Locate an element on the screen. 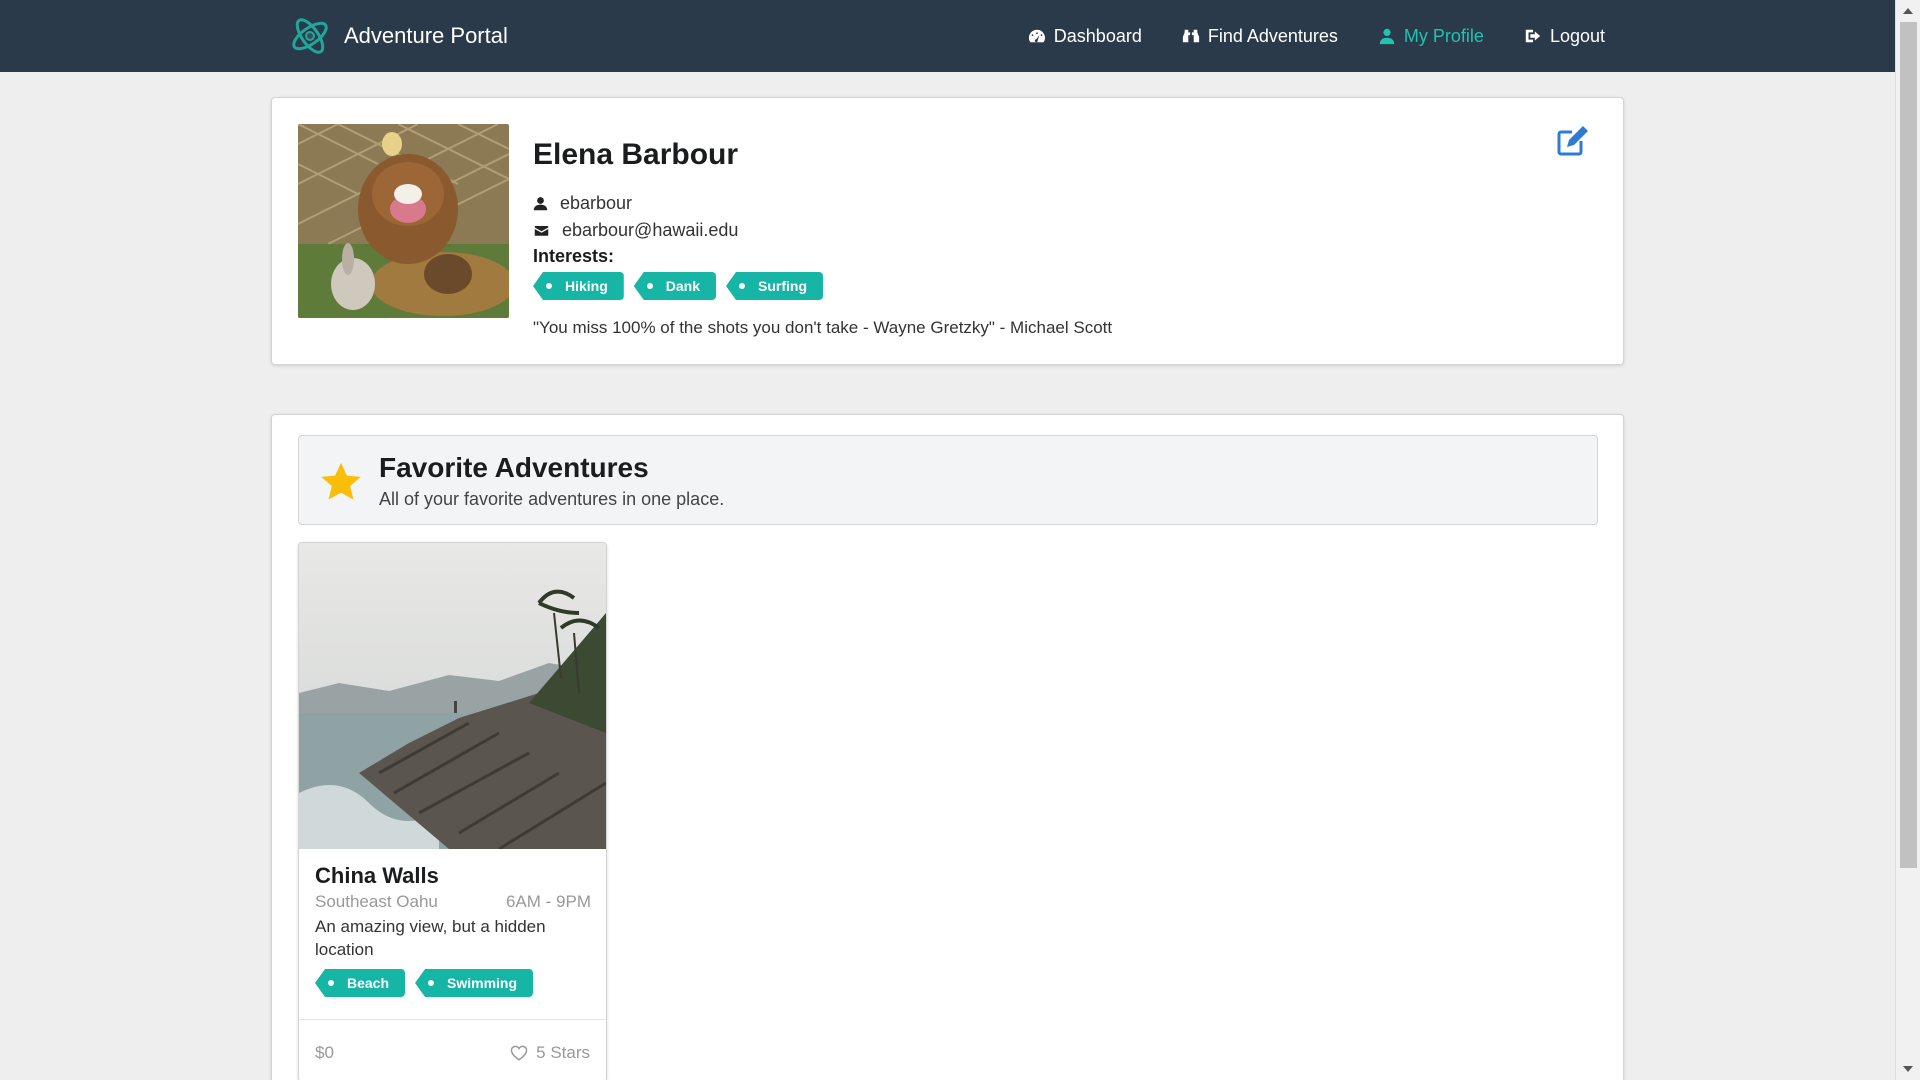 Image resolution: width=1920 pixels, height=1080 pixels. adventure-meta: Southeast Oahu 6AM - 9PM is located at coordinates (453, 902).